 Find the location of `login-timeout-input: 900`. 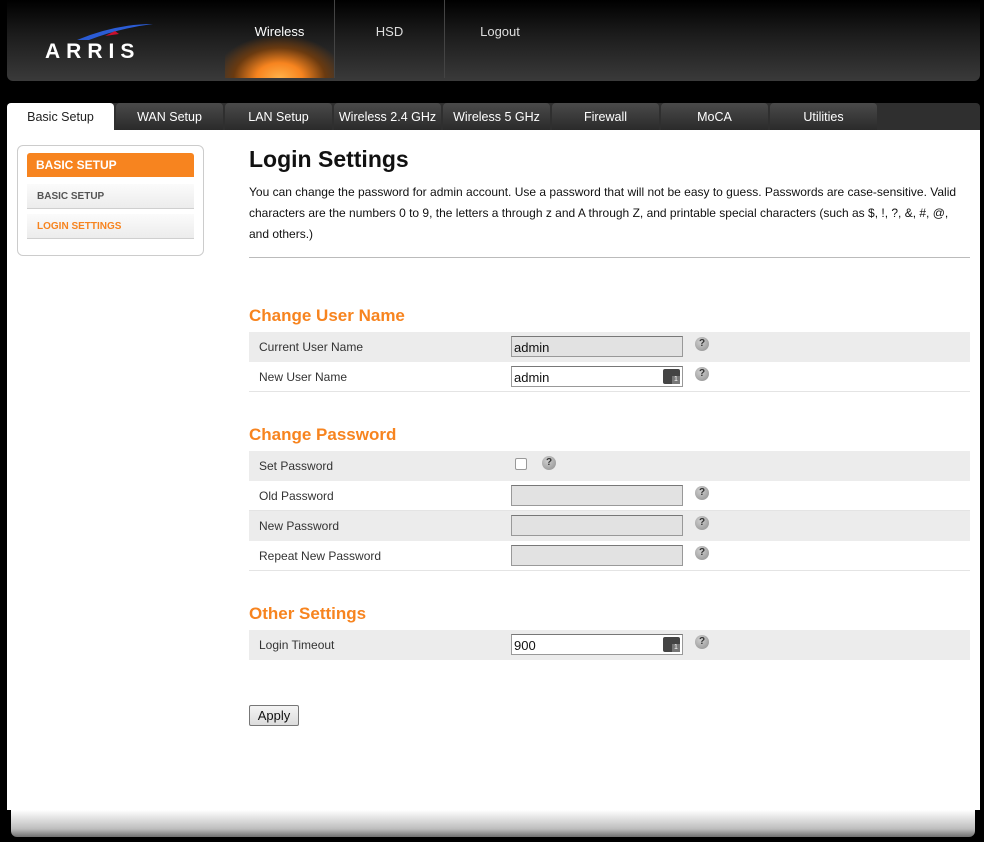

login-timeout-input: 900 is located at coordinates (597, 644).